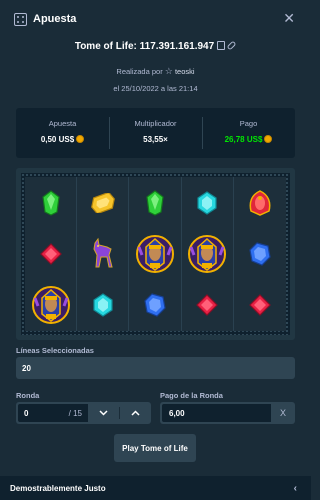 Image resolution: width=320 pixels, height=500 pixels. I want to click on play-game-button: Play Tome of Life, so click(155, 448).